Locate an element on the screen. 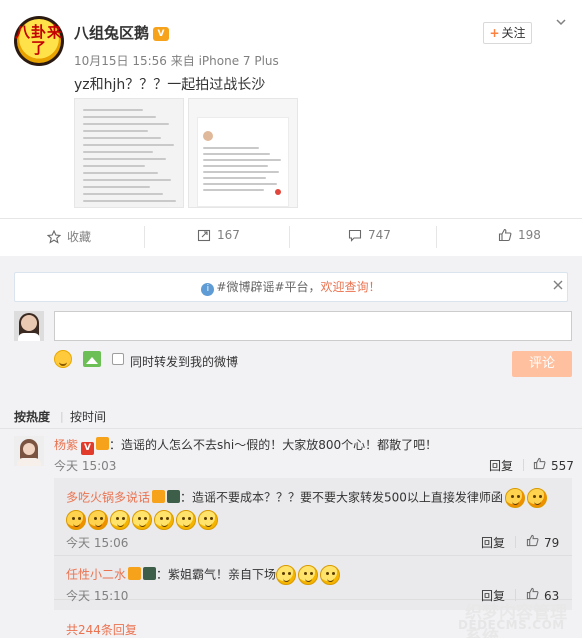 The height and width of the screenshot is (638, 582). divider is located at coordinates (291, 218).